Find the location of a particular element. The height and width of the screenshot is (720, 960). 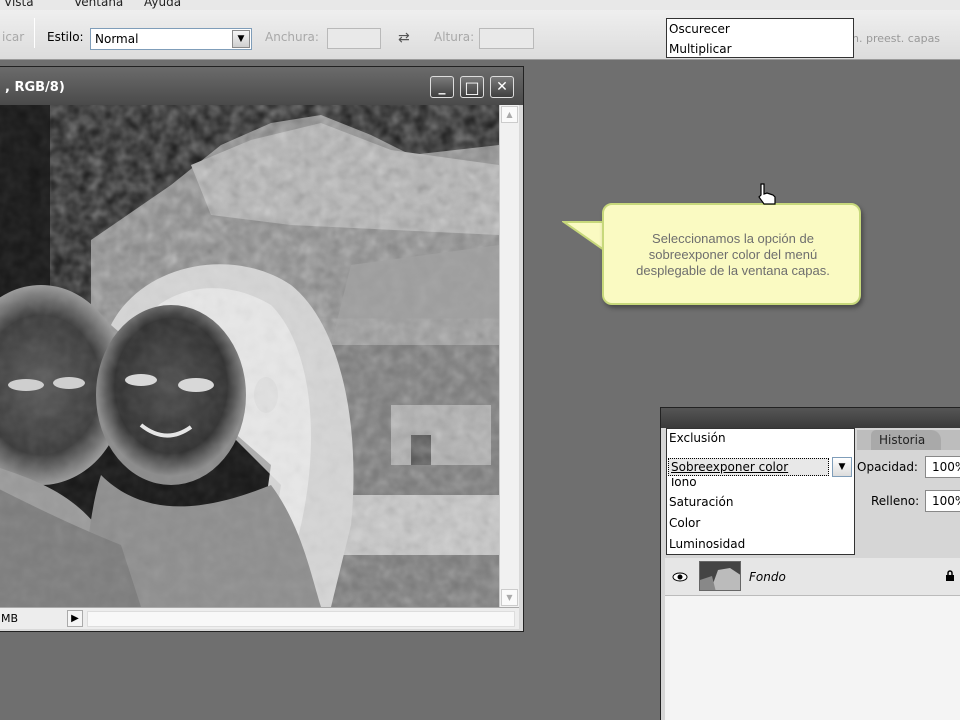

blend-item-luminosidad: Luminosidad is located at coordinates (707, 544).